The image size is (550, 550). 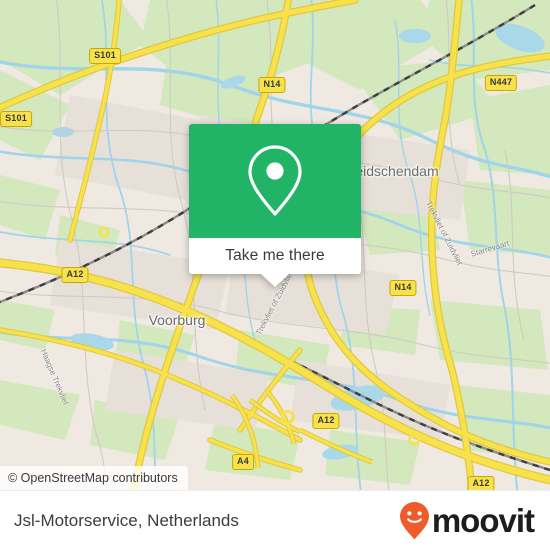 I want to click on take-me-there-callout: Take me there, so click(x=275, y=205).